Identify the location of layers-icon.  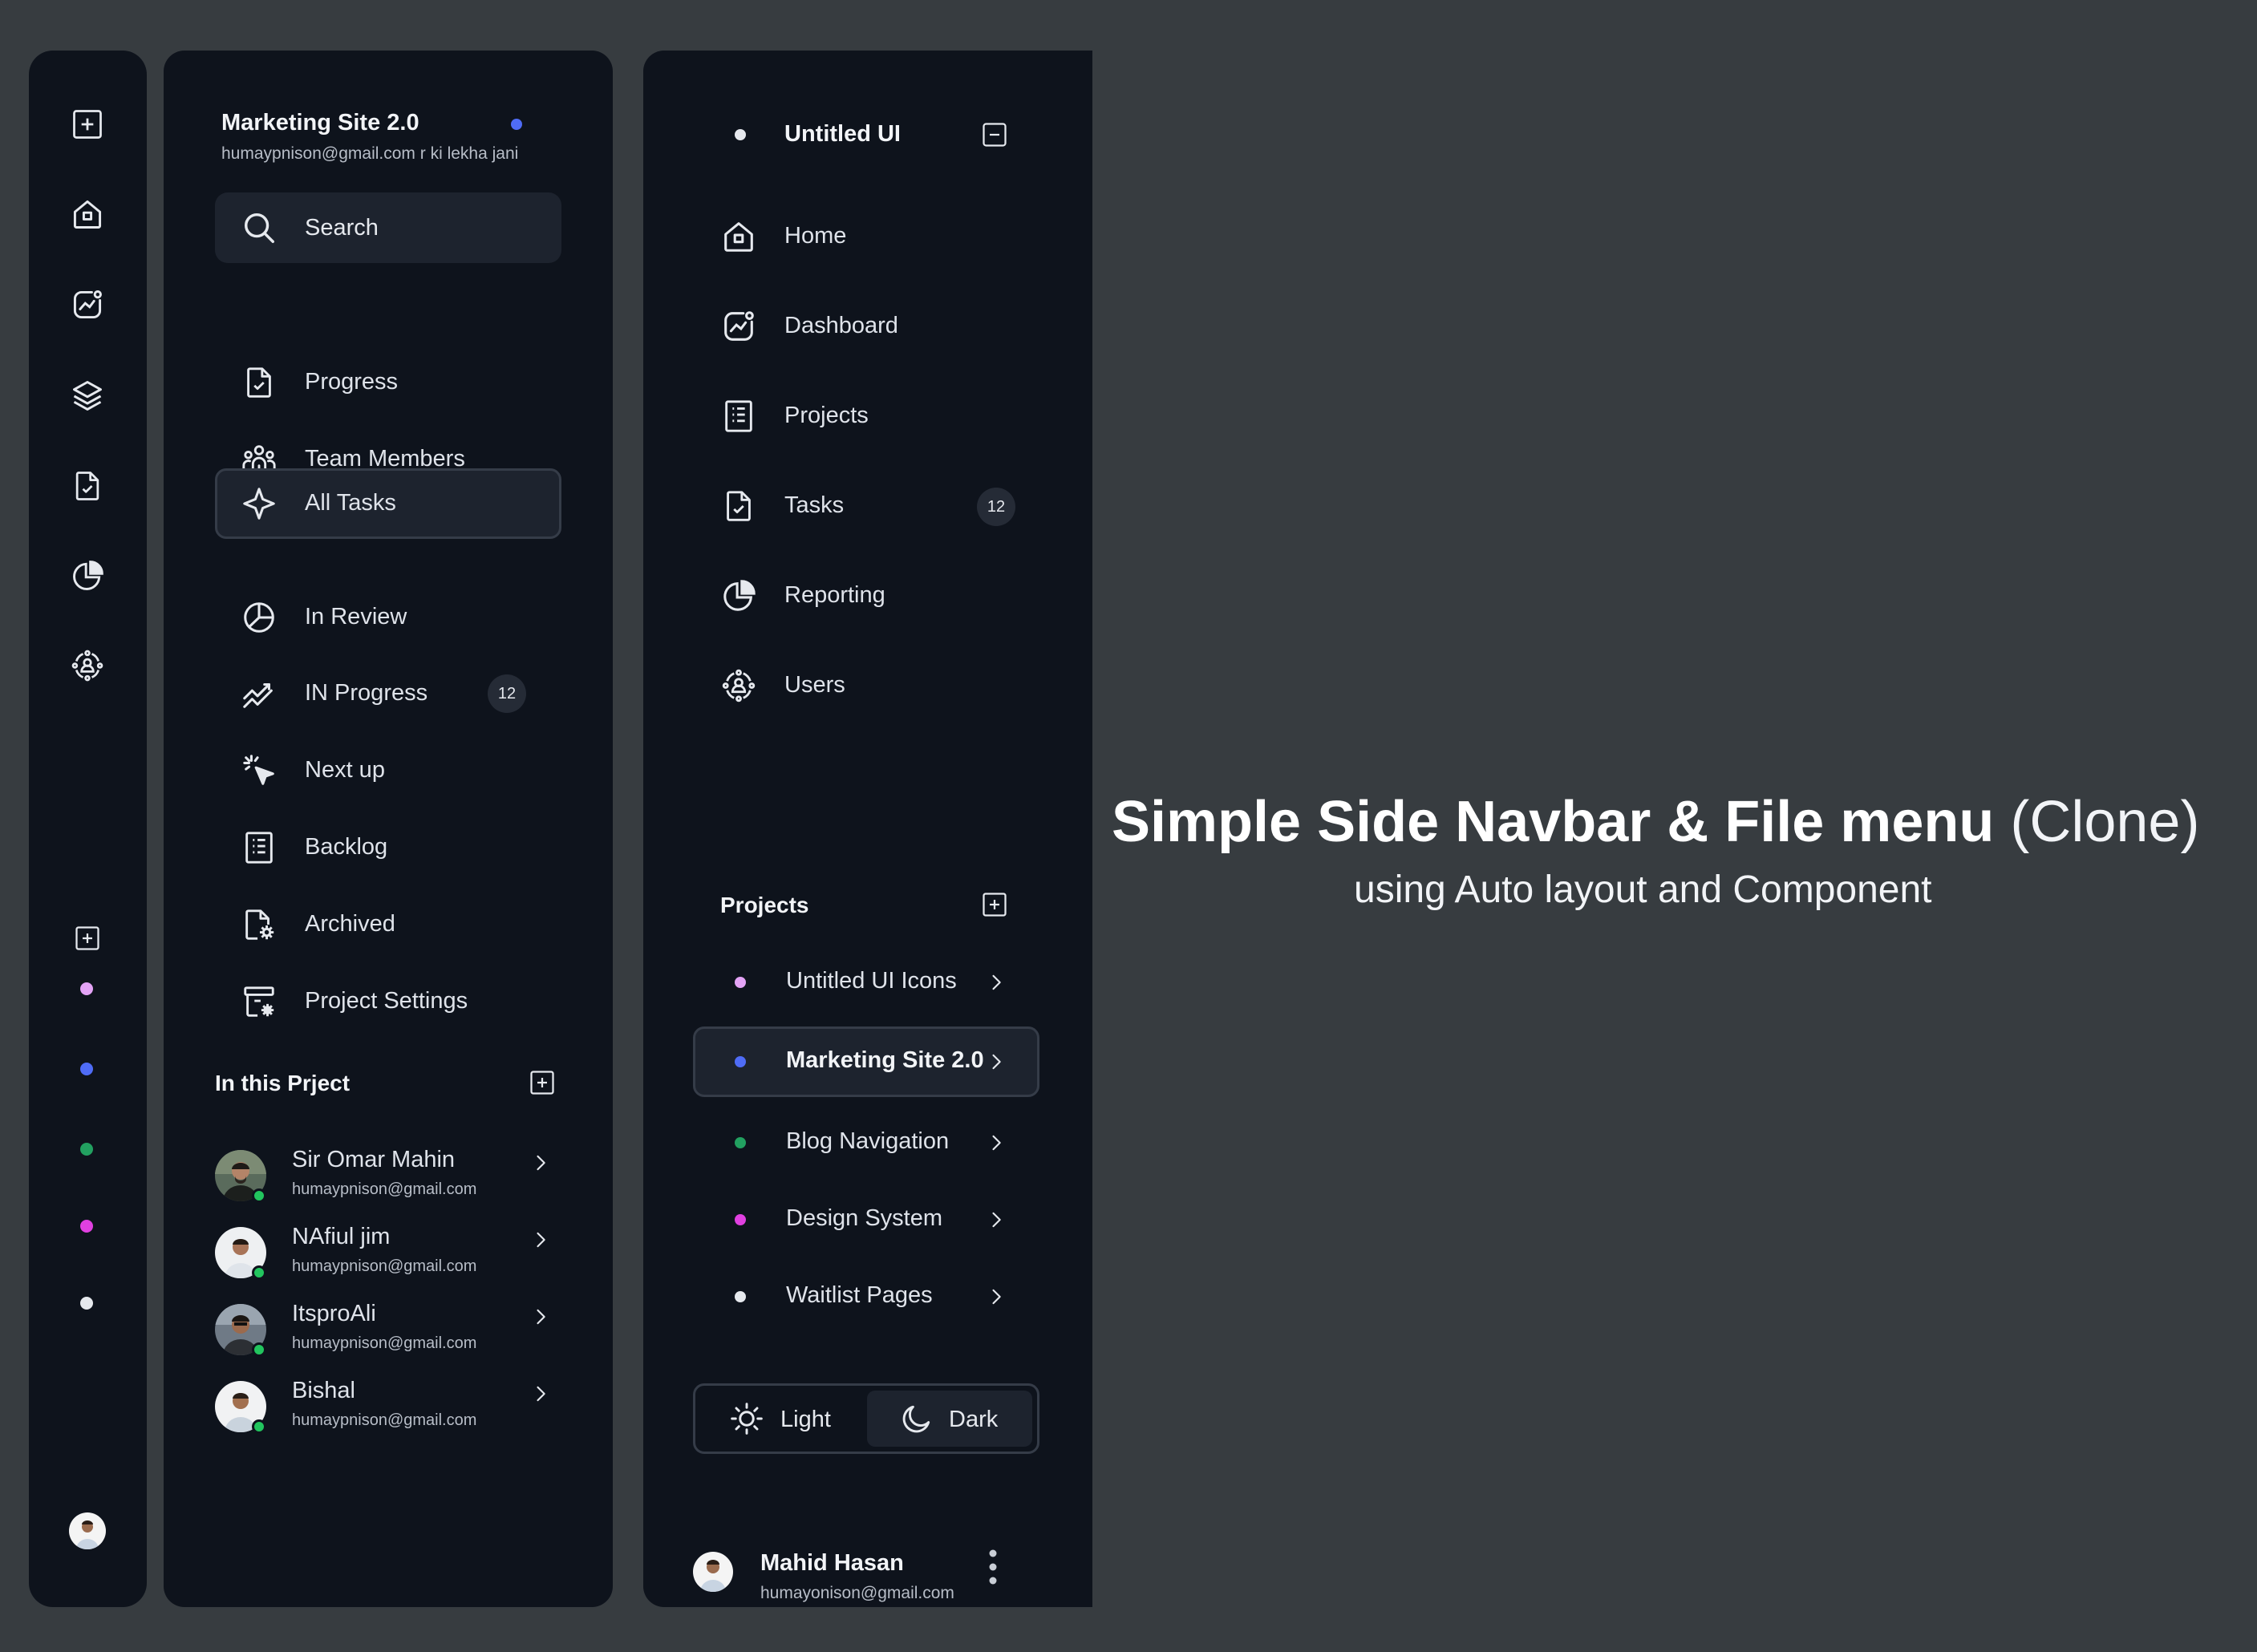
(87, 395).